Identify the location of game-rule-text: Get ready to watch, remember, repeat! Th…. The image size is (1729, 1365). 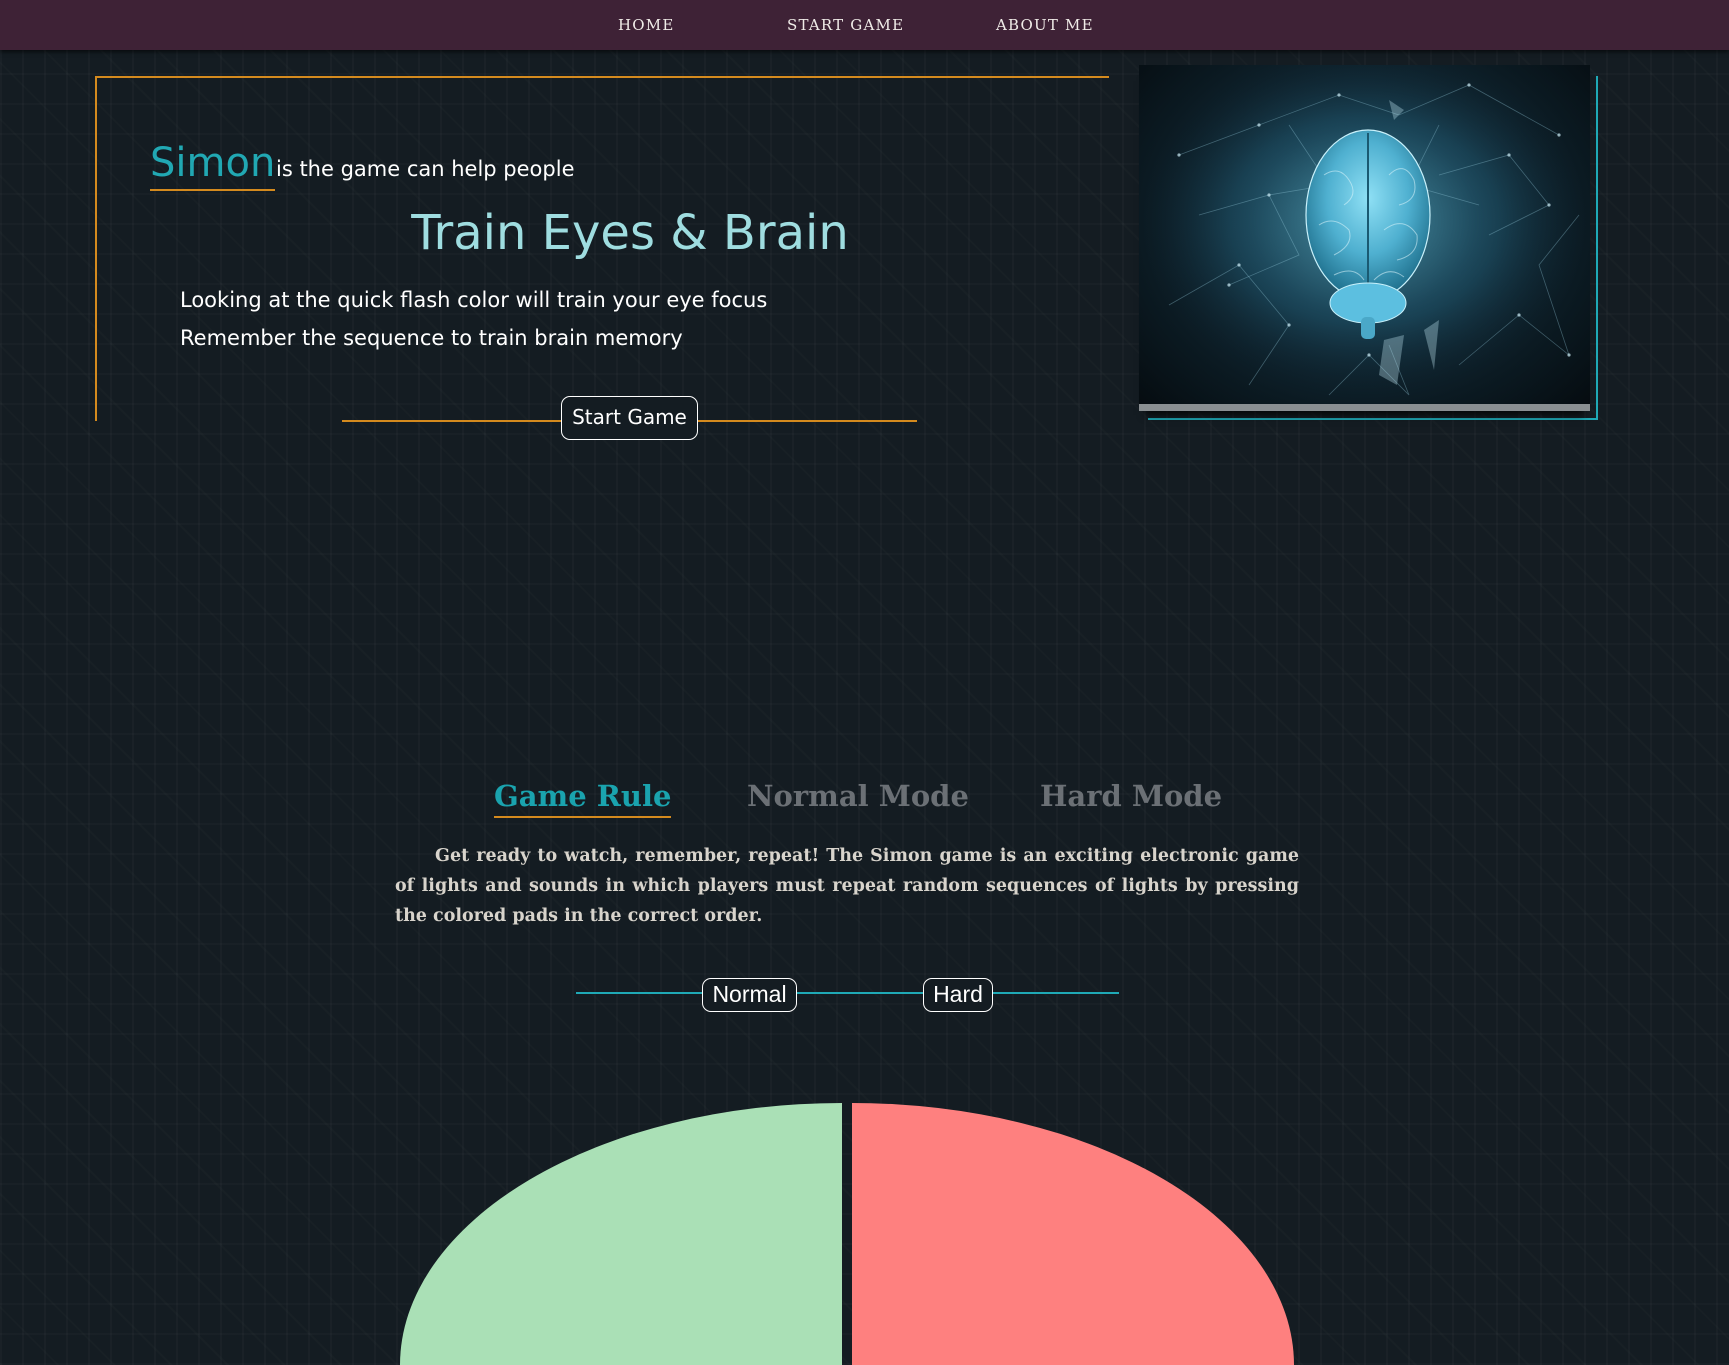
(847, 886).